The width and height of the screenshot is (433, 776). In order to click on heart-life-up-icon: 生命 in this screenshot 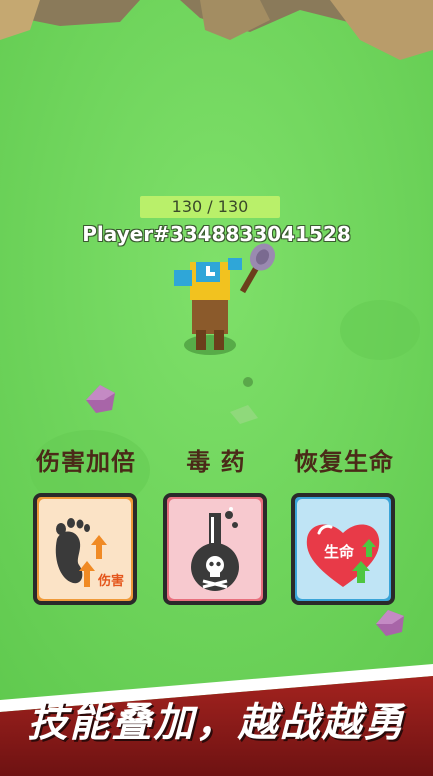, I will do `click(343, 555)`.